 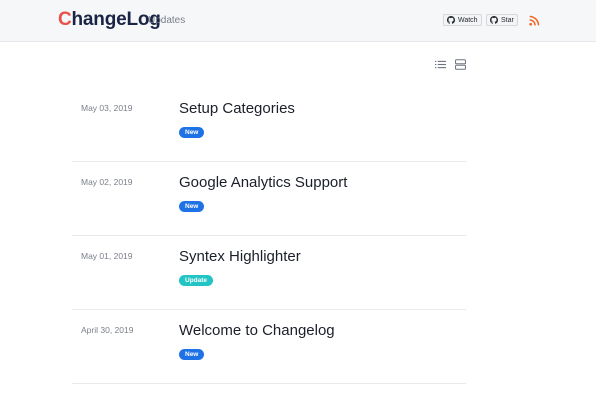 What do you see at coordinates (65, 19) in the screenshot?
I see `logo-initial: C` at bounding box center [65, 19].